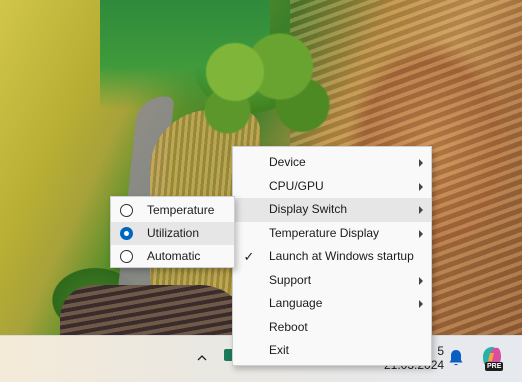 This screenshot has height=382, width=522. I want to click on menu-item-label: Support, so click(290, 279).